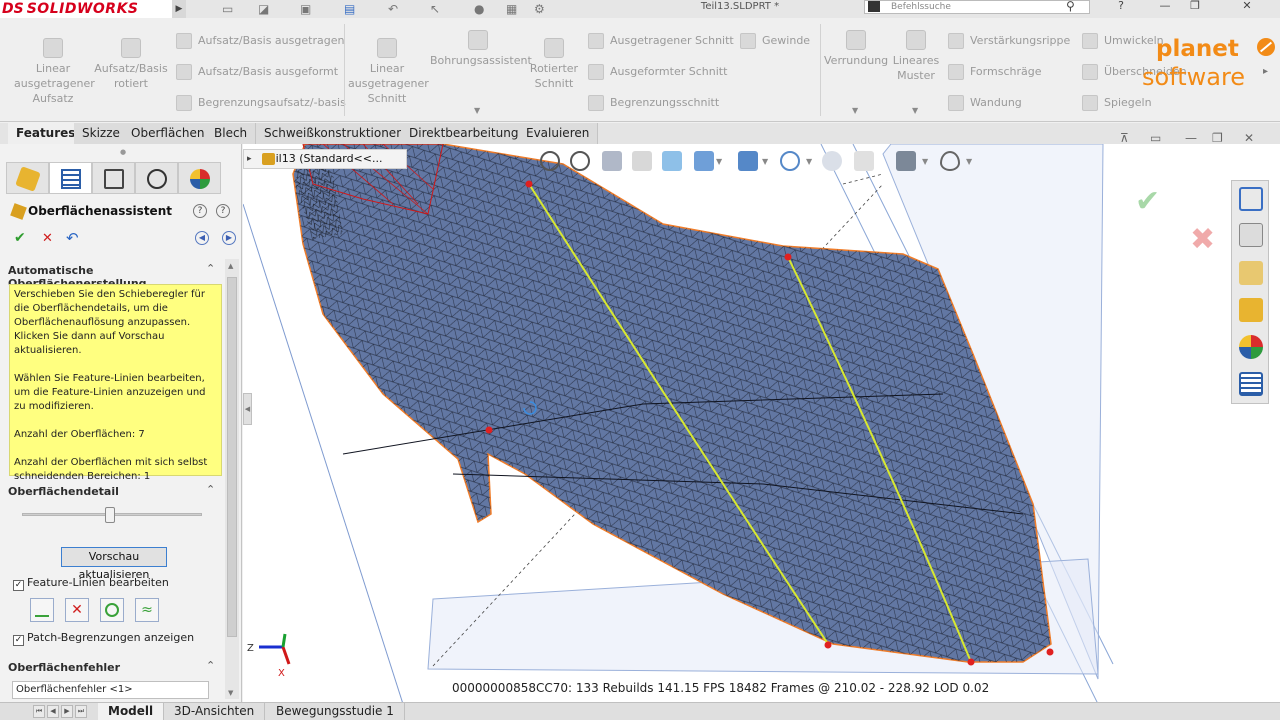  I want to click on scroll-up-icon: ▲, so click(230, 266).